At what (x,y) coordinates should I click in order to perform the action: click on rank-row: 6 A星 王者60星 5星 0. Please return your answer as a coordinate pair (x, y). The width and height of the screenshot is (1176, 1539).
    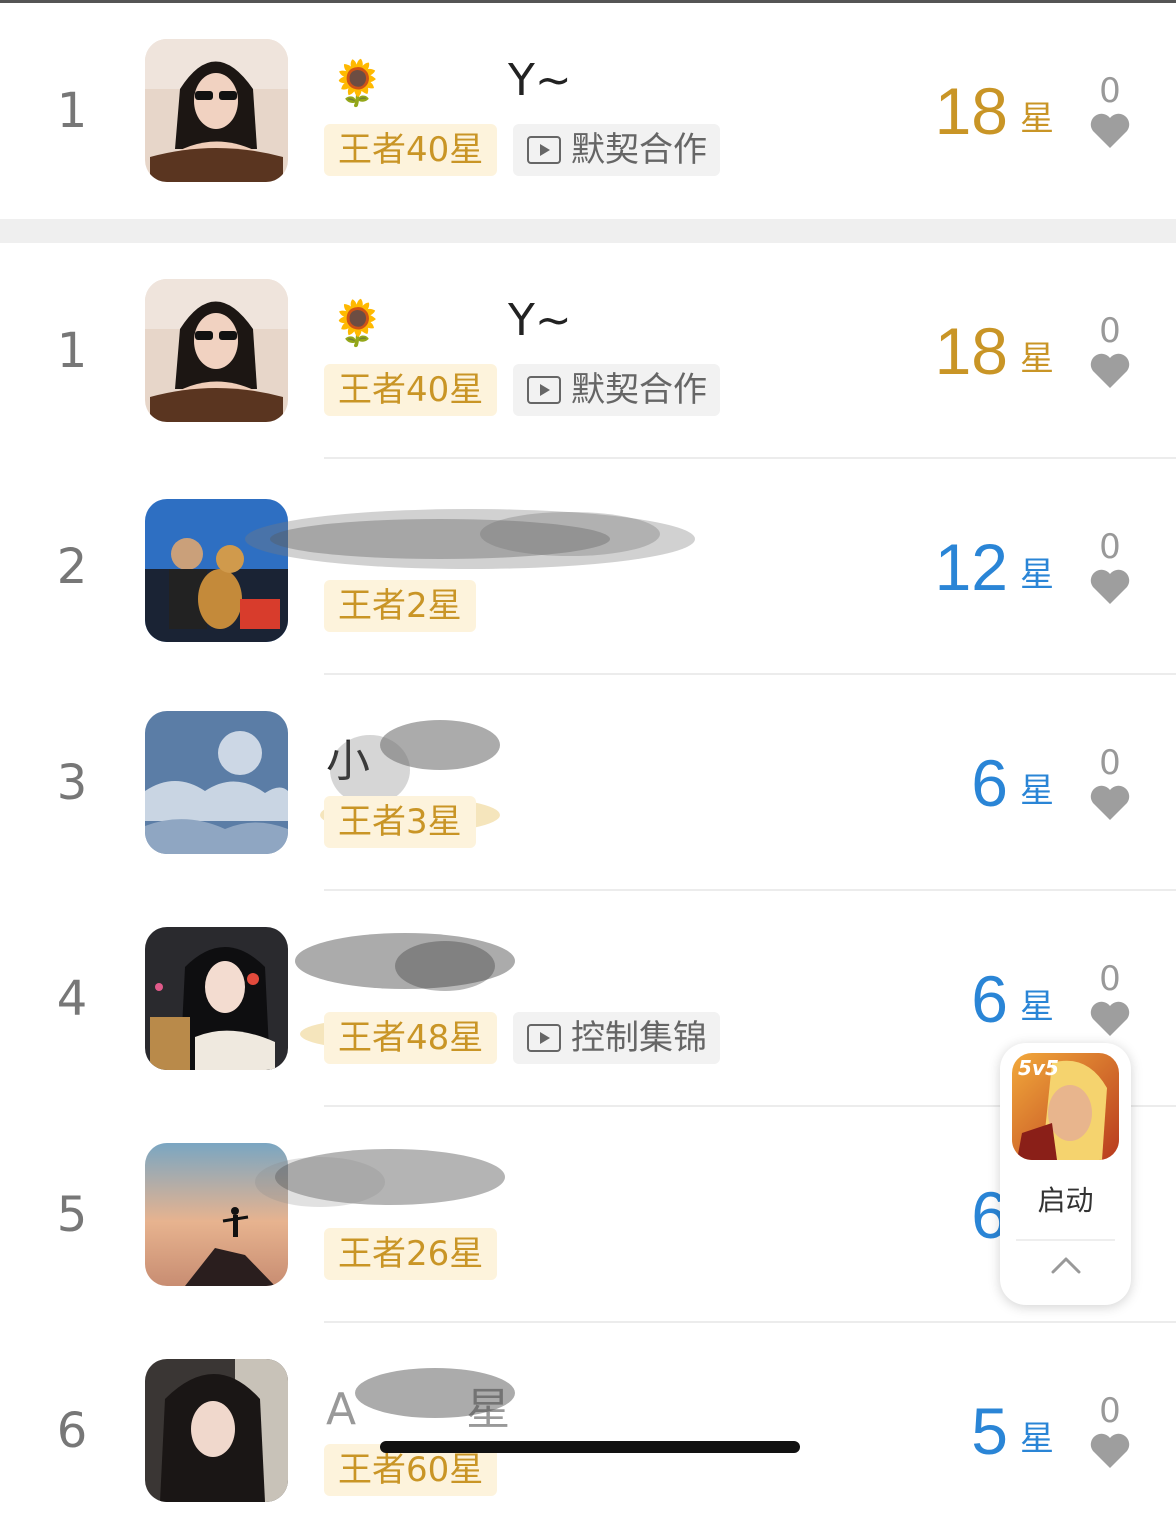
    Looking at the image, I should click on (588, 1431).